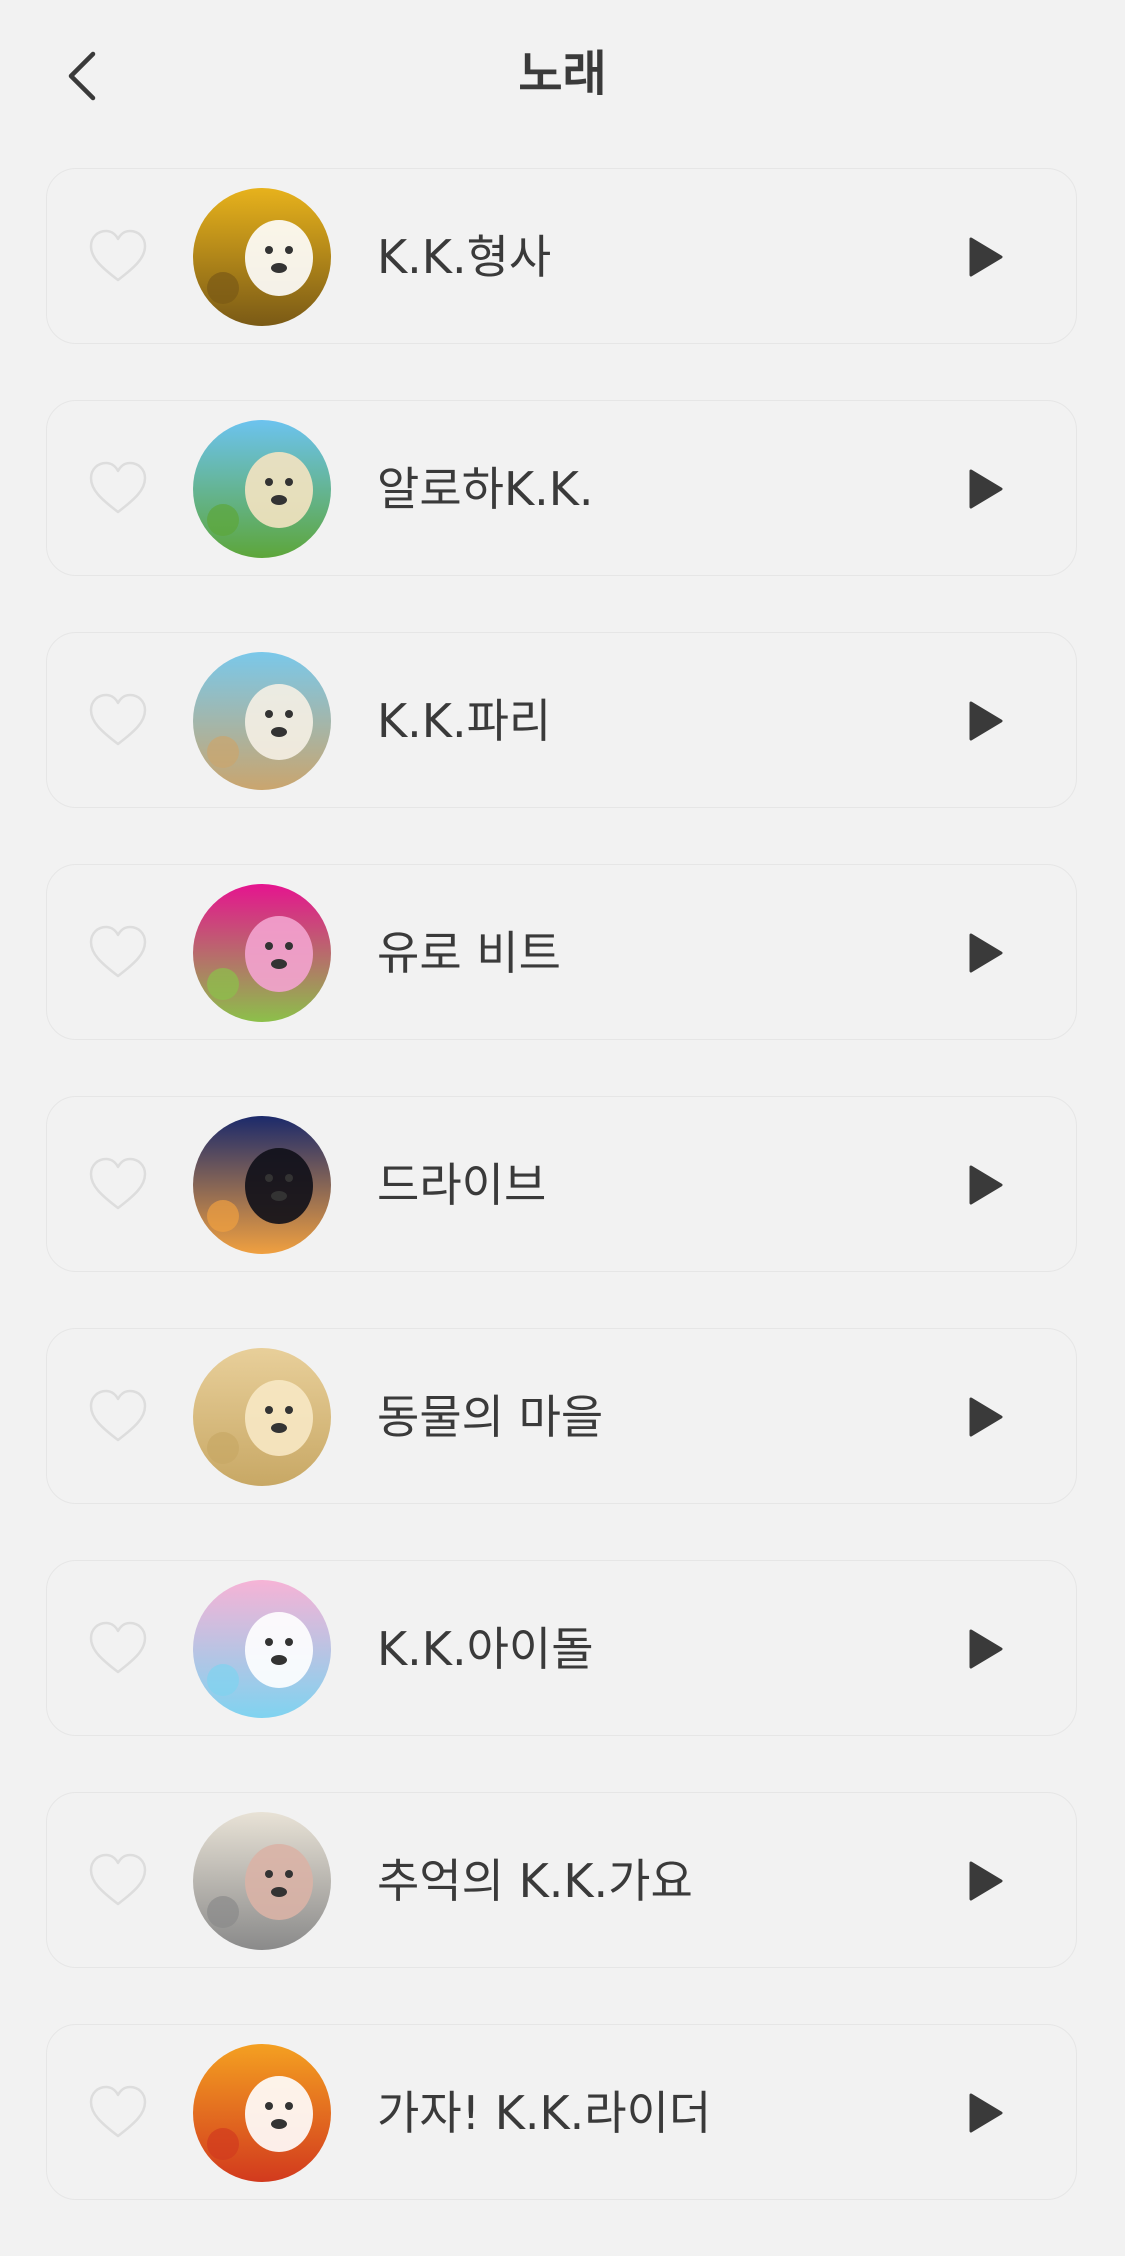 The width and height of the screenshot is (1125, 2256). Describe the element at coordinates (561, 256) in the screenshot. I see `song-card: K.K.형사` at that location.